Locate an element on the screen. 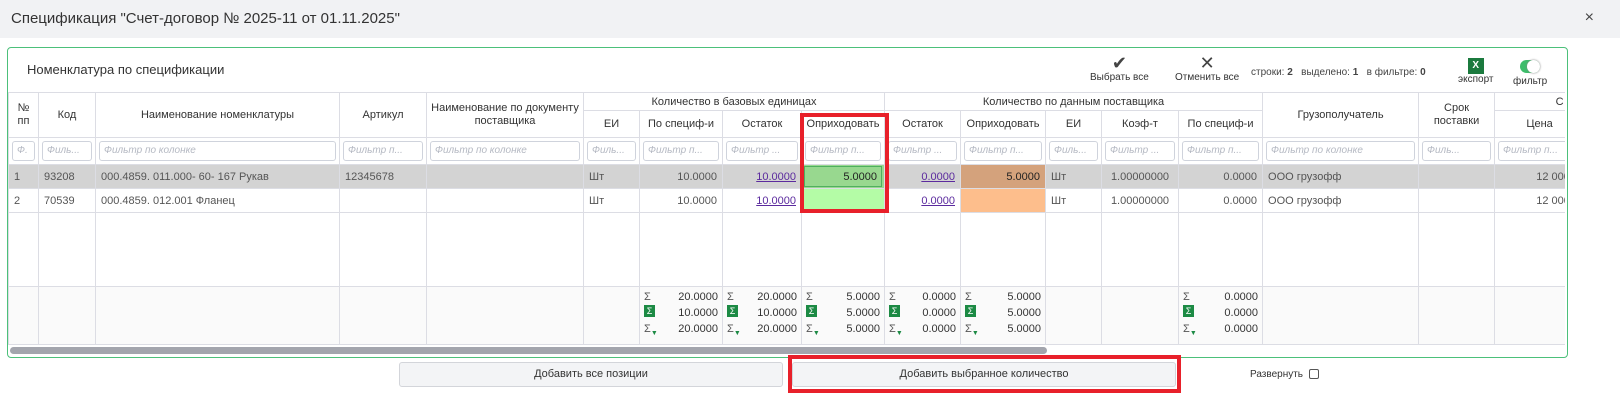  cell-code: 70539 is located at coordinates (67, 200).